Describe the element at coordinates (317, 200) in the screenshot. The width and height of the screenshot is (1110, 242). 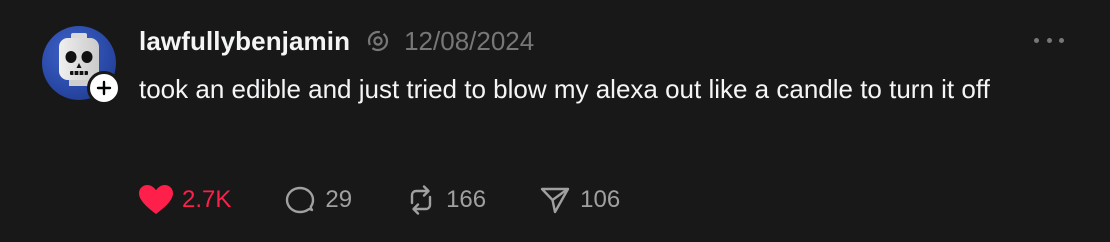
I see `reply-button: 29` at that location.